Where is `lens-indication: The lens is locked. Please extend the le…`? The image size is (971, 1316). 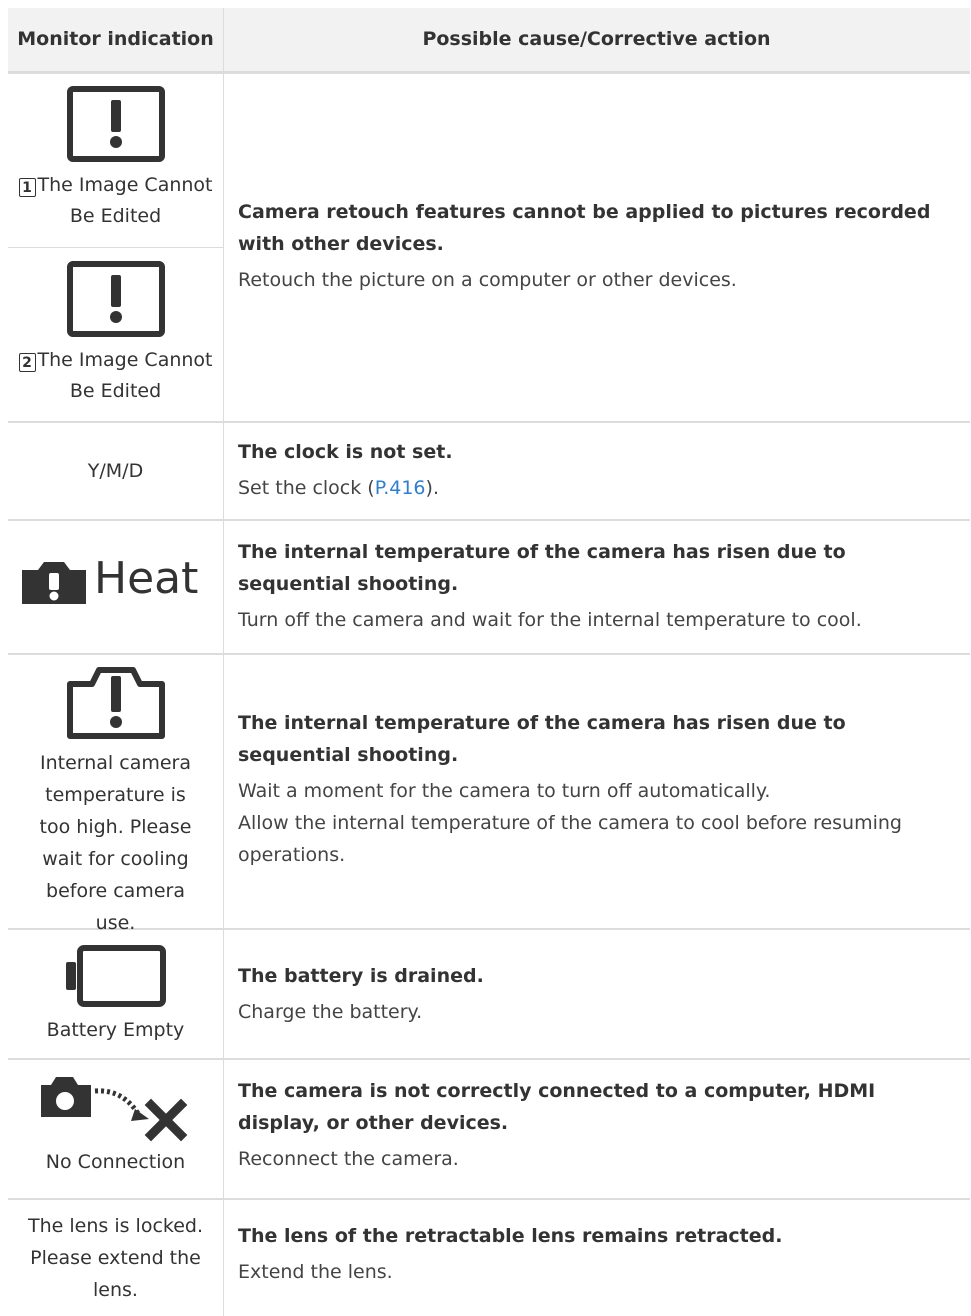 lens-indication: The lens is locked. Please extend the le… is located at coordinates (116, 1258).